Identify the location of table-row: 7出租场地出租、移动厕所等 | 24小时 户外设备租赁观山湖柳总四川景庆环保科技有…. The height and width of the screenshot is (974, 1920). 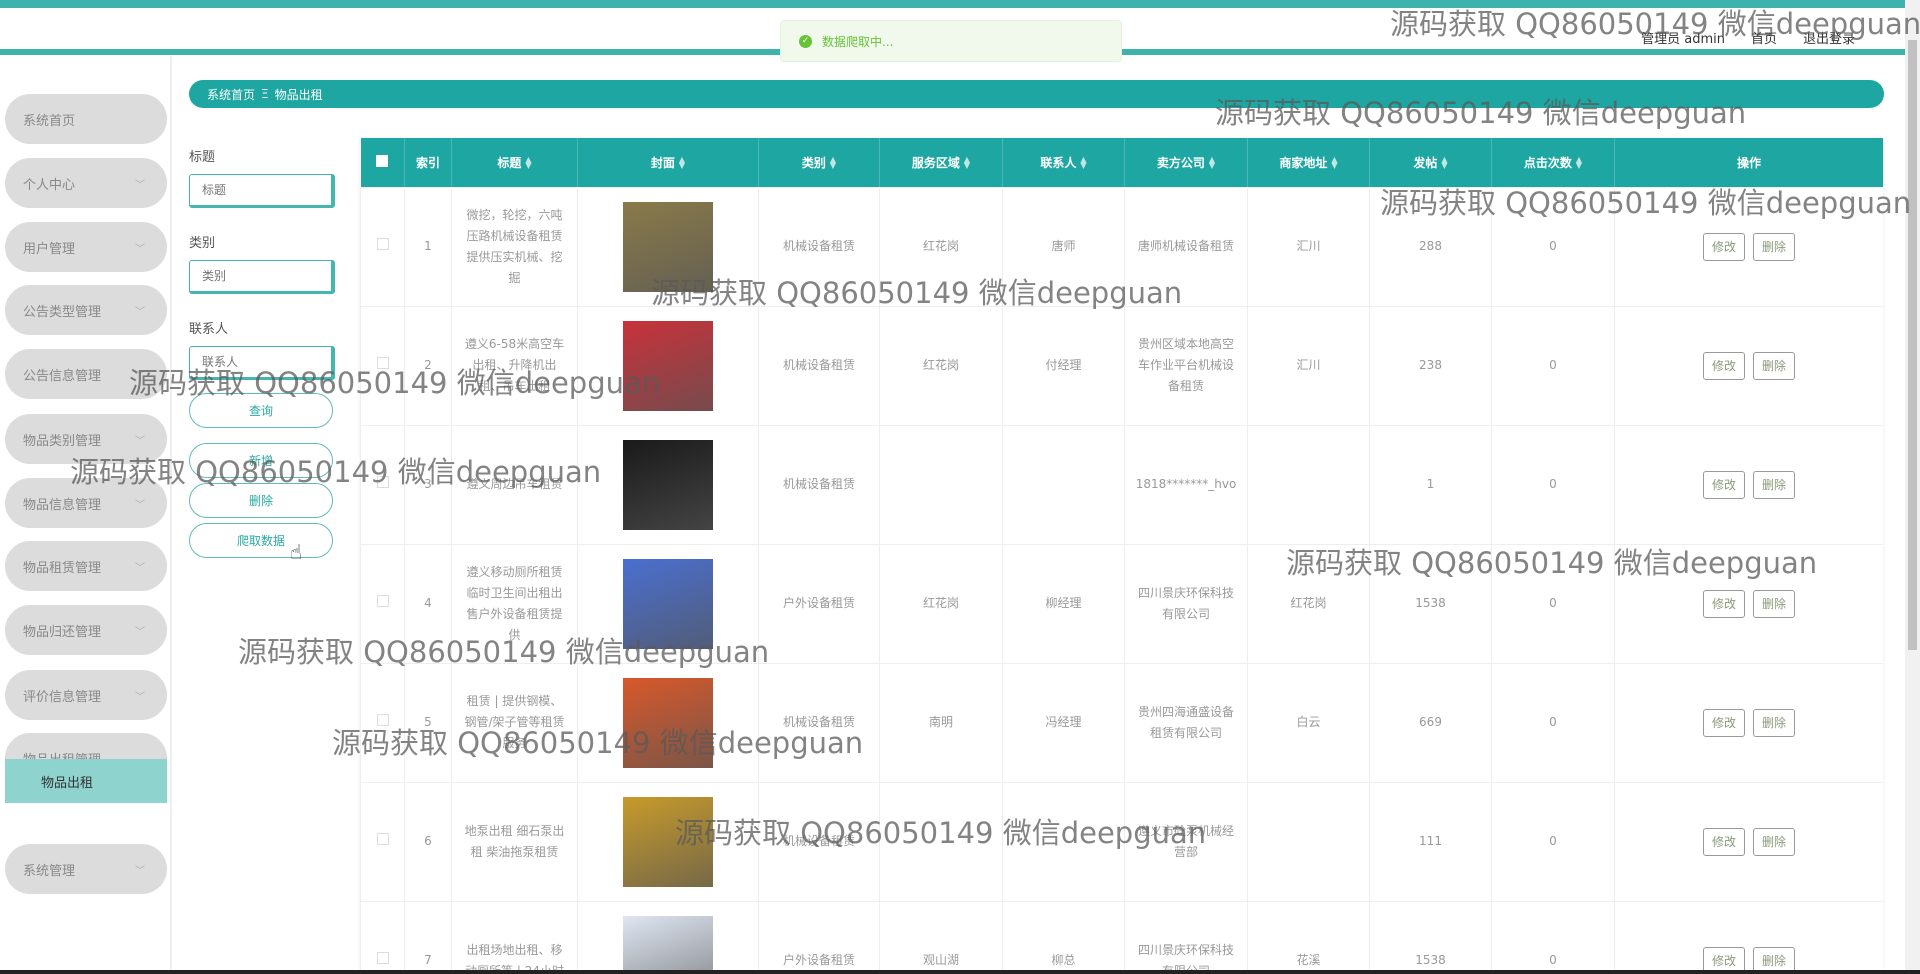
(1121, 935).